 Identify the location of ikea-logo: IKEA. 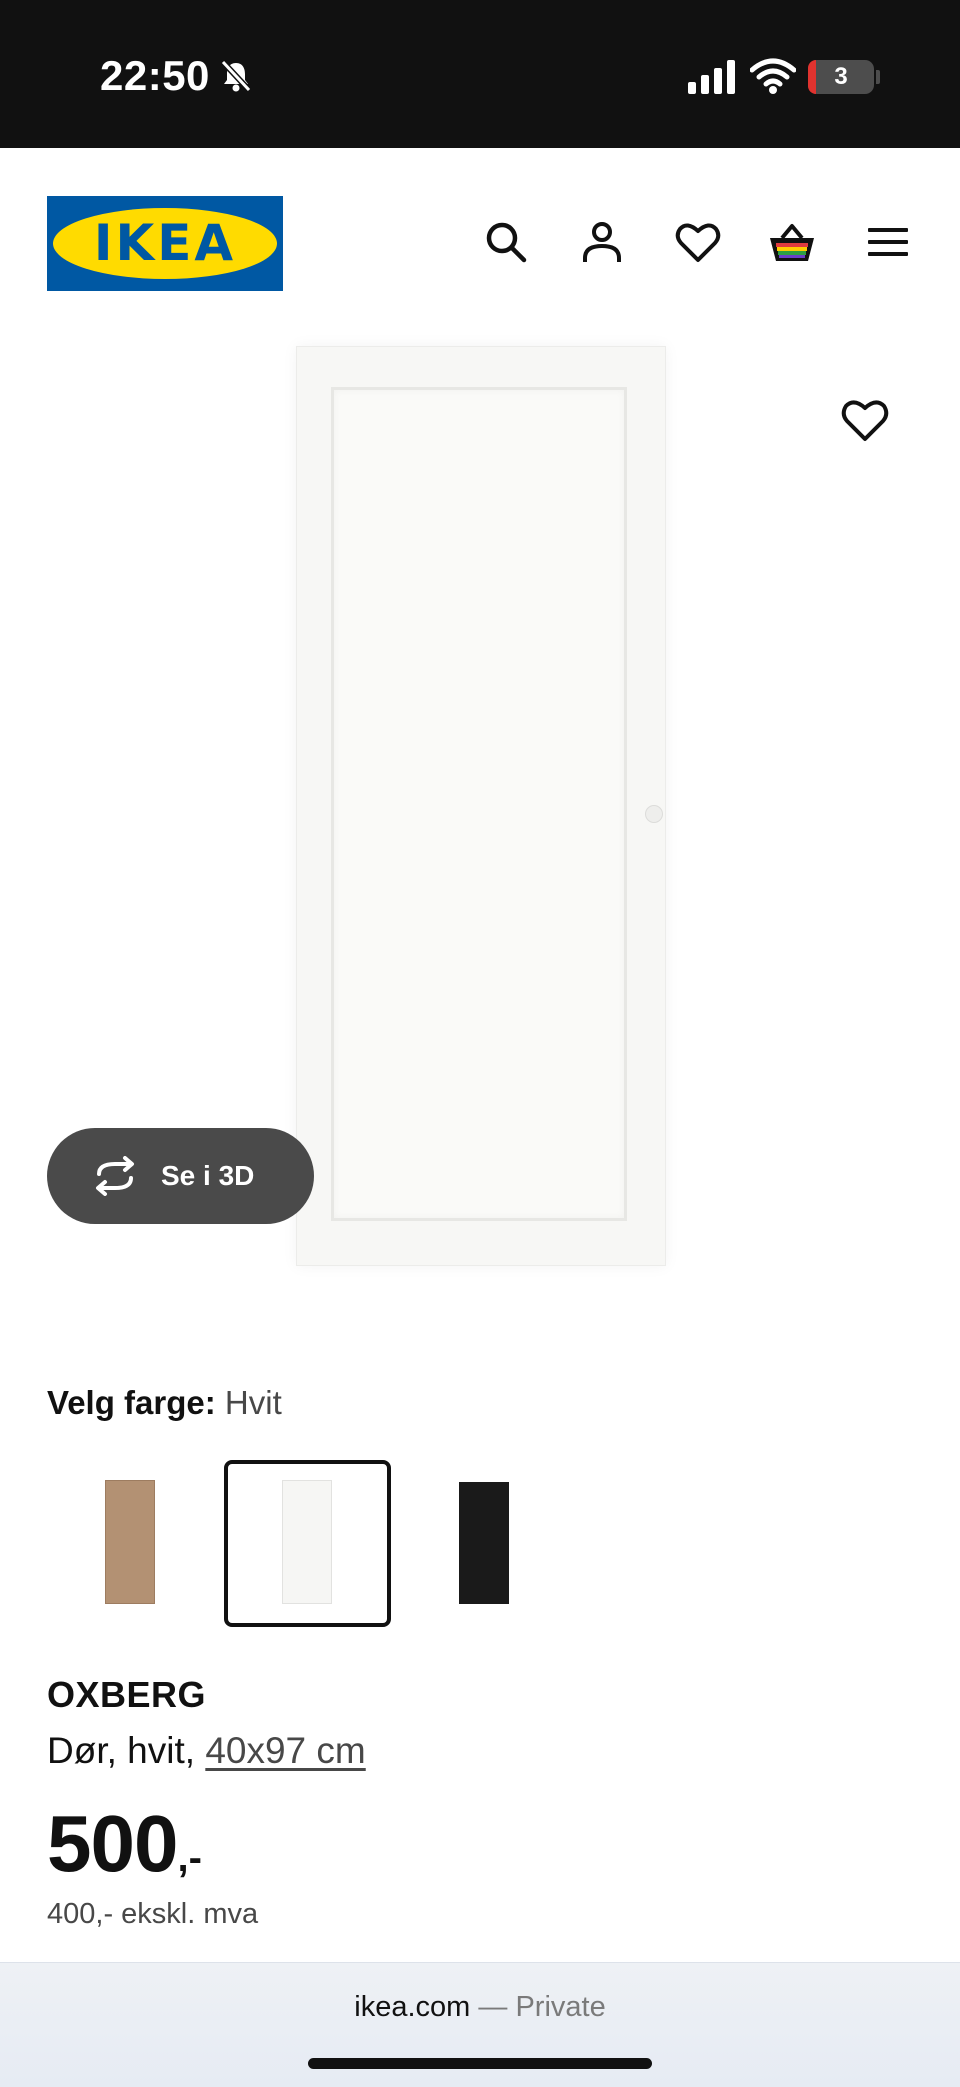
(165, 243).